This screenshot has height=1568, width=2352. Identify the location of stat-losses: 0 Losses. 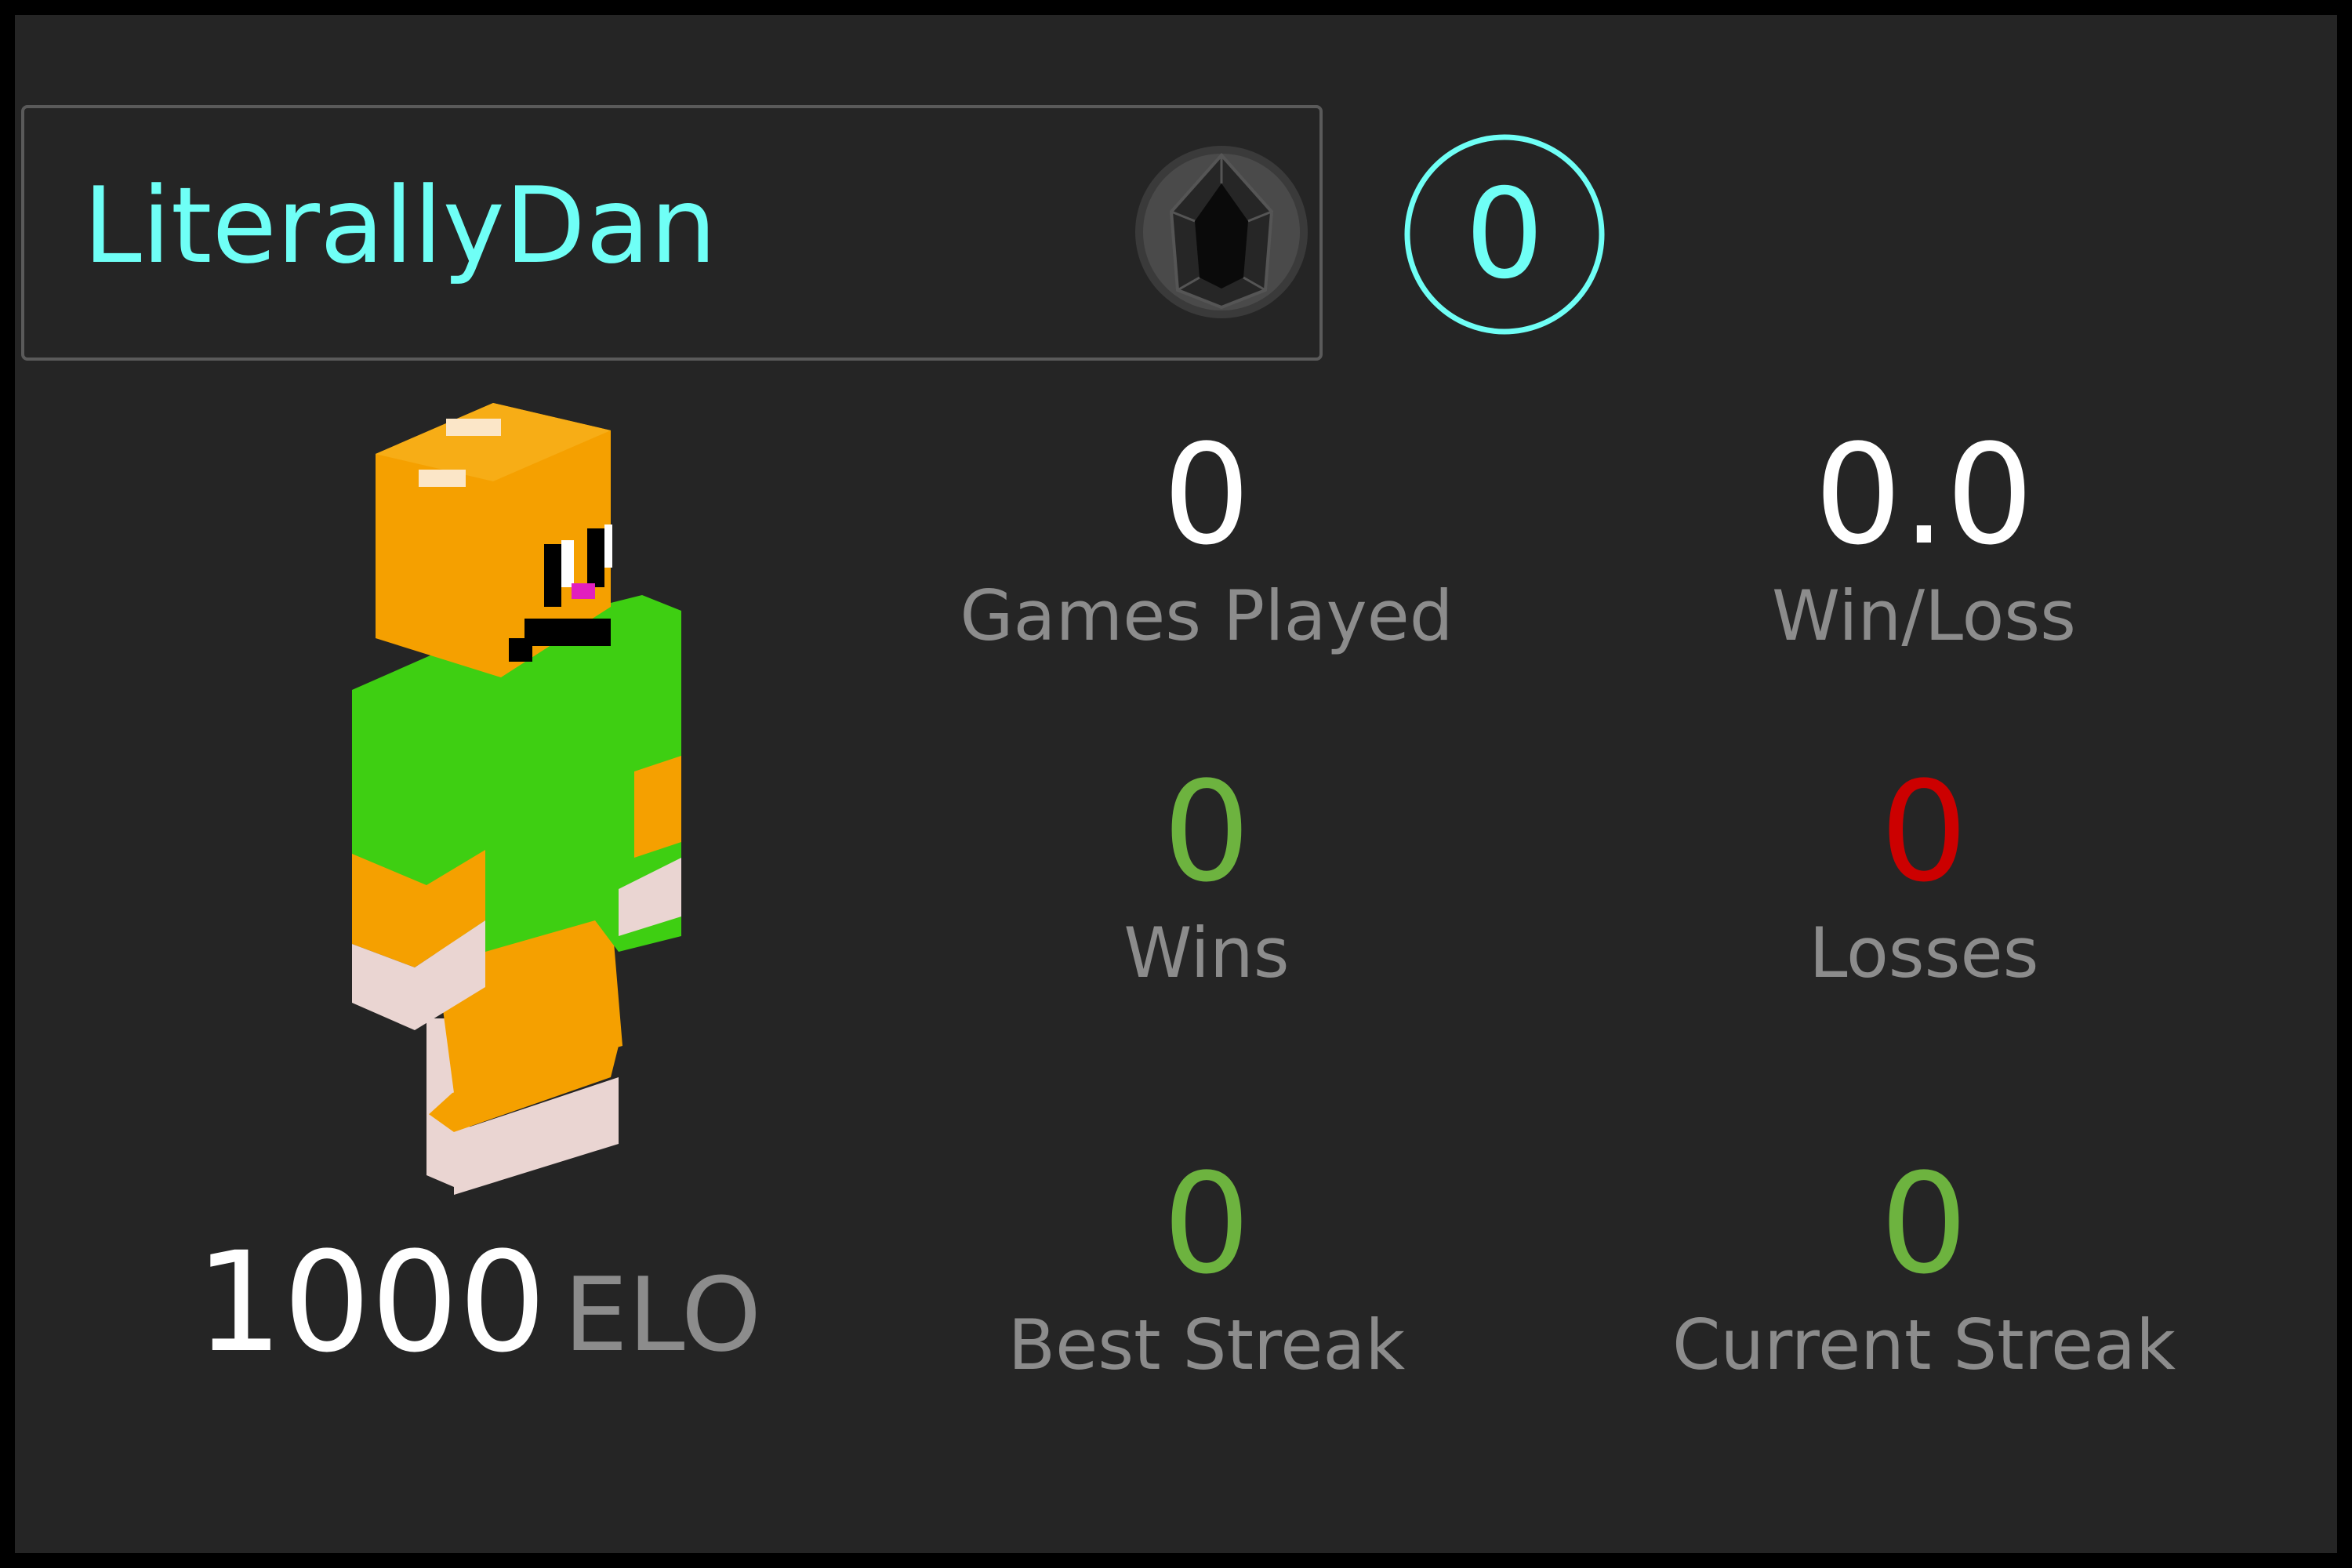
(1924, 878).